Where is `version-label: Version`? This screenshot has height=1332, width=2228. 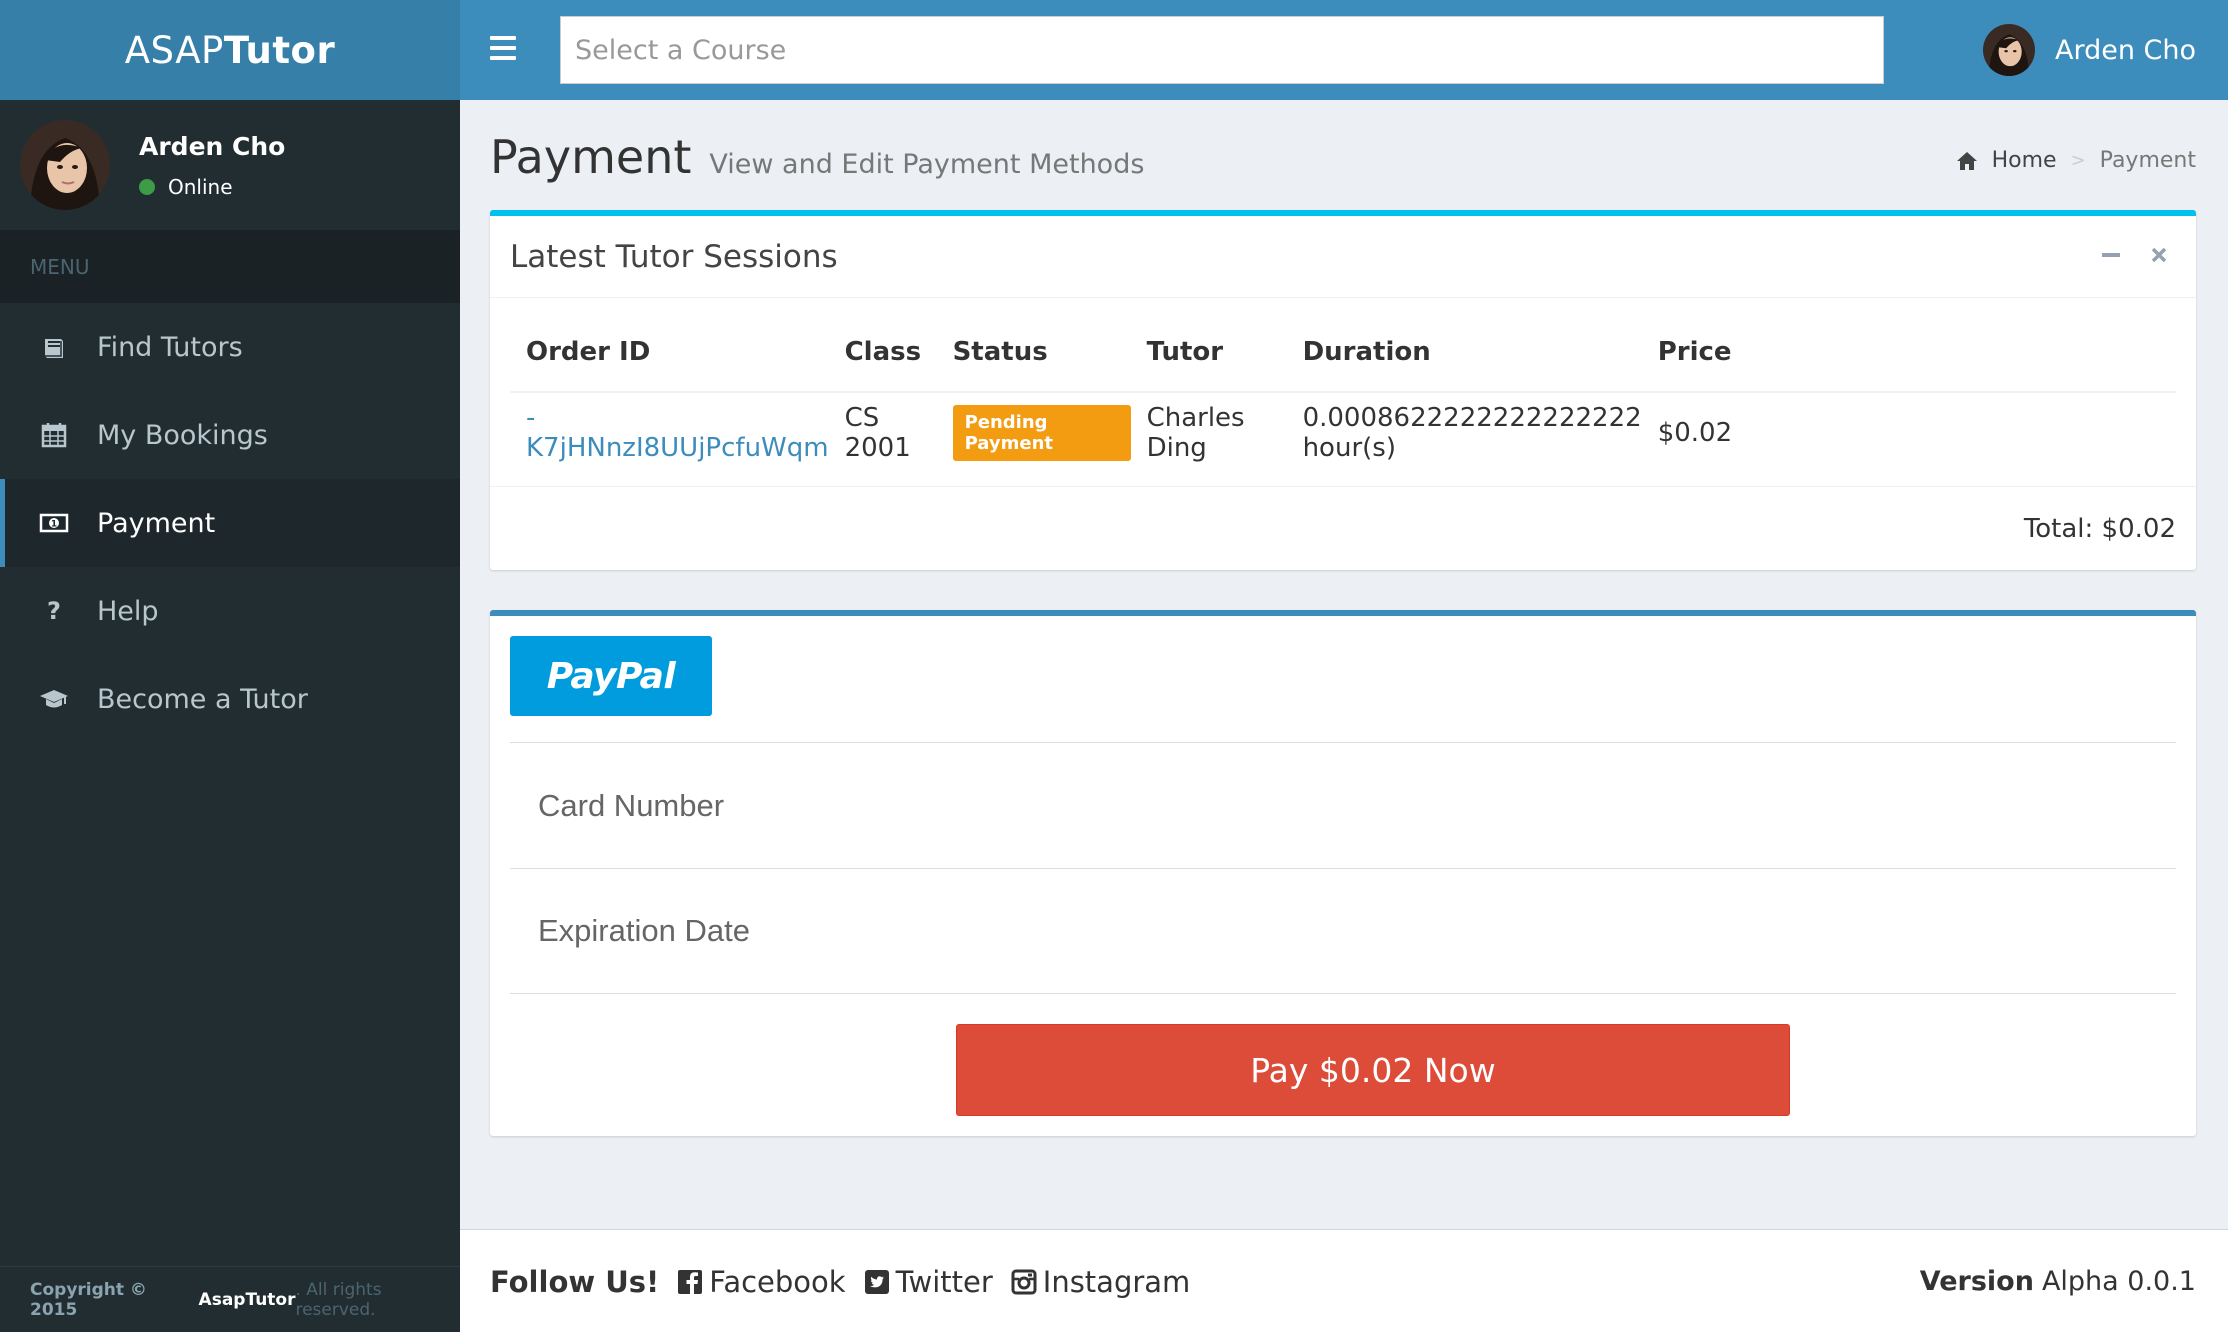 version-label: Version is located at coordinates (1976, 1281).